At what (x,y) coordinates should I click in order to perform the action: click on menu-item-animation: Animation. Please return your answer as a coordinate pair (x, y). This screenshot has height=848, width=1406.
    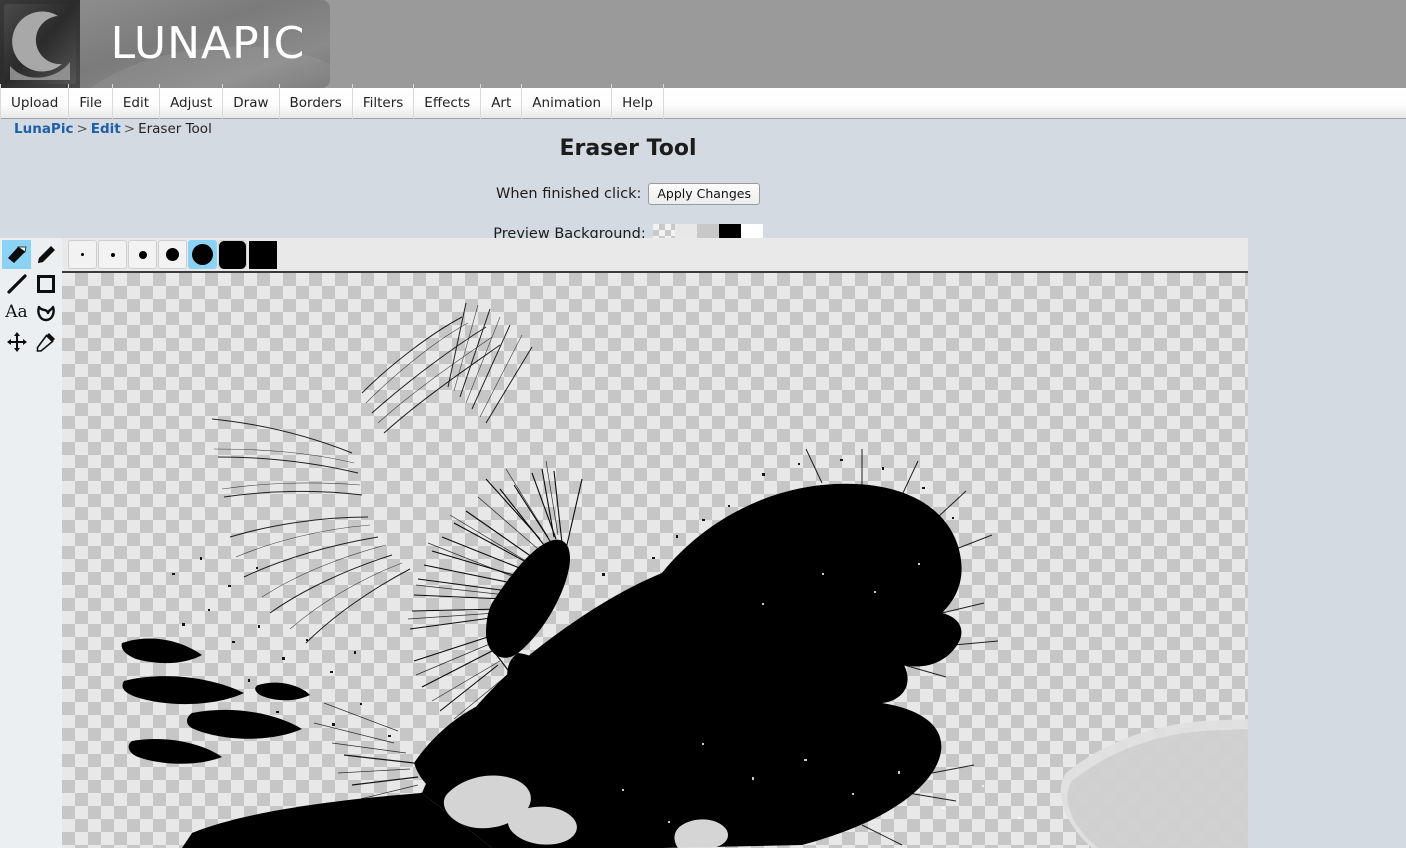
    Looking at the image, I should click on (567, 103).